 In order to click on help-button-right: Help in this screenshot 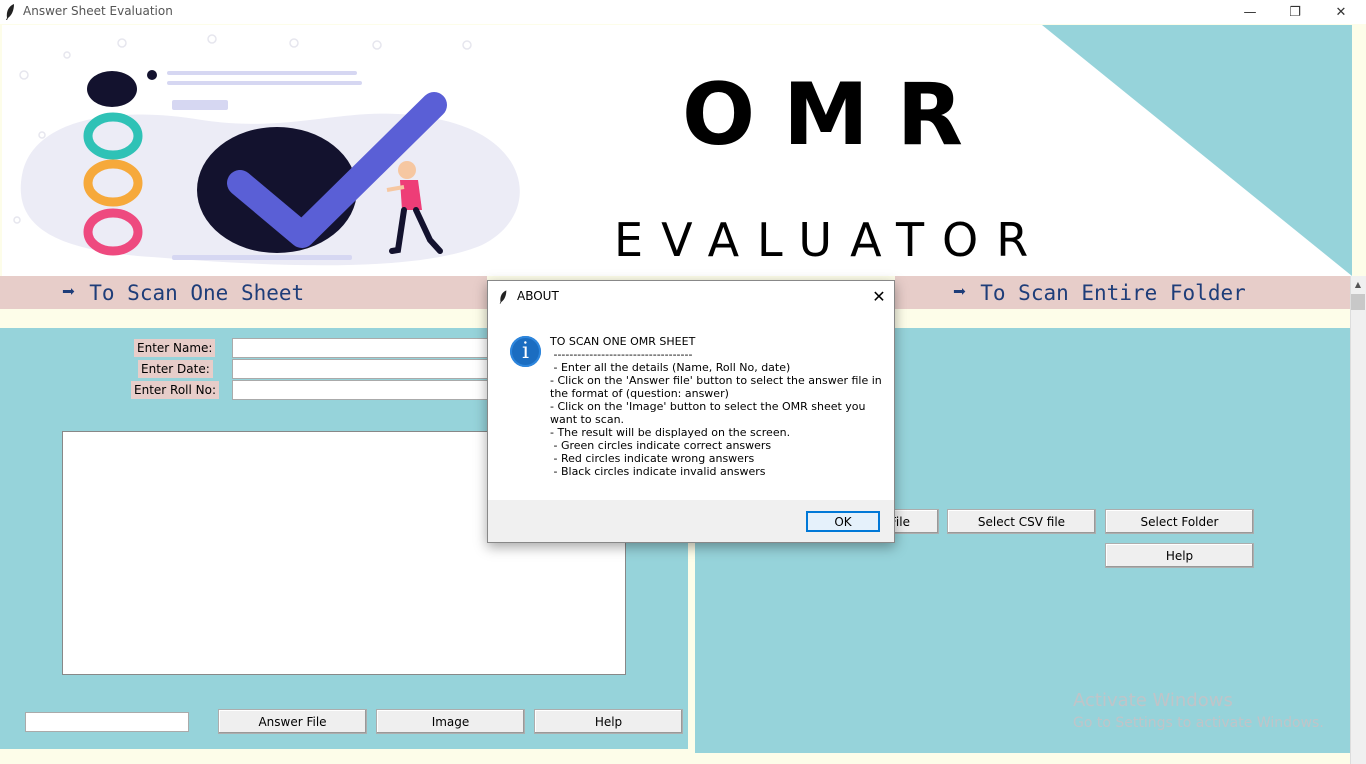, I will do `click(1179, 555)`.